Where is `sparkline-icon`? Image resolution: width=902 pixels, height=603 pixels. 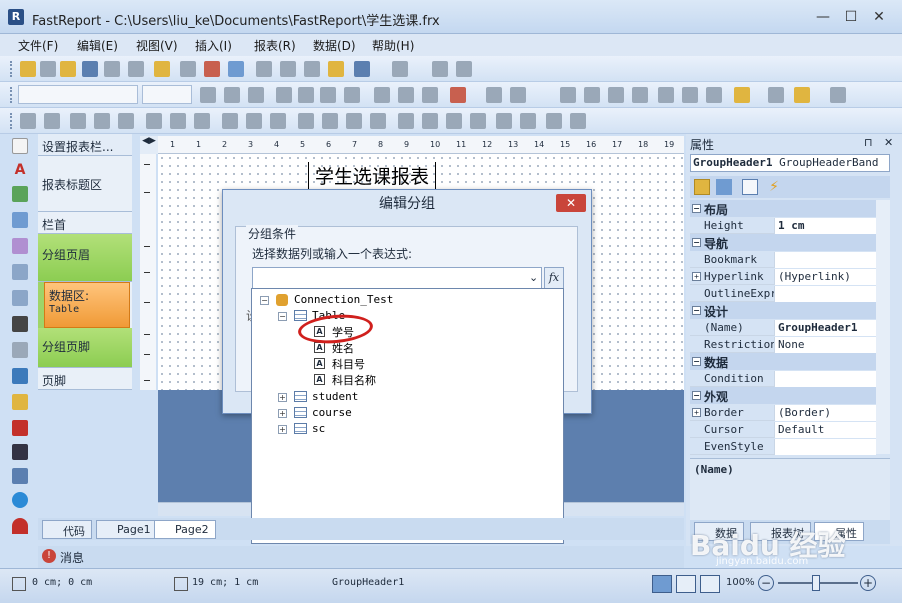 sparkline-icon is located at coordinates (20, 428).